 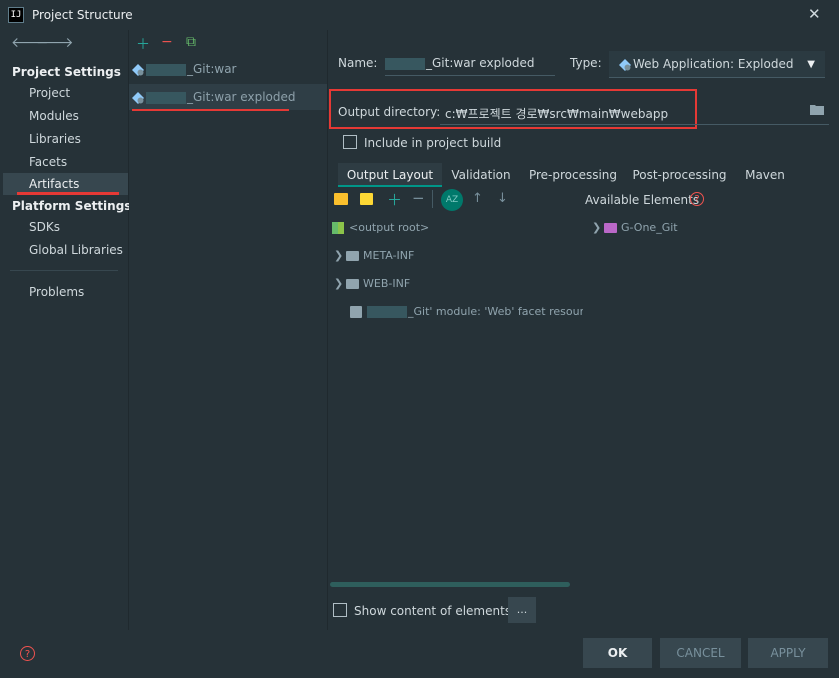 I want to click on move-down-icon: ↓, so click(x=502, y=198).